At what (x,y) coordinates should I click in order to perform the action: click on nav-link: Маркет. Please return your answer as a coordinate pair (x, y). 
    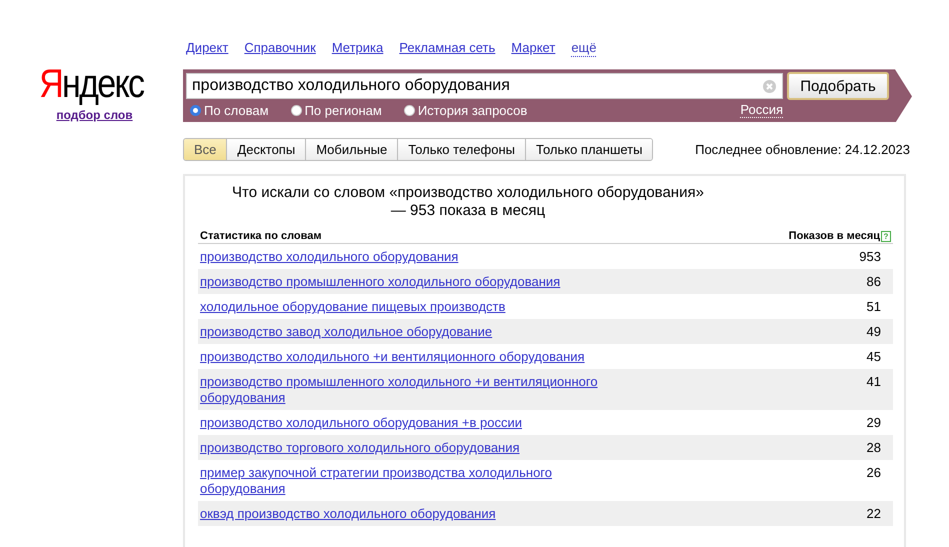
    Looking at the image, I should click on (533, 48).